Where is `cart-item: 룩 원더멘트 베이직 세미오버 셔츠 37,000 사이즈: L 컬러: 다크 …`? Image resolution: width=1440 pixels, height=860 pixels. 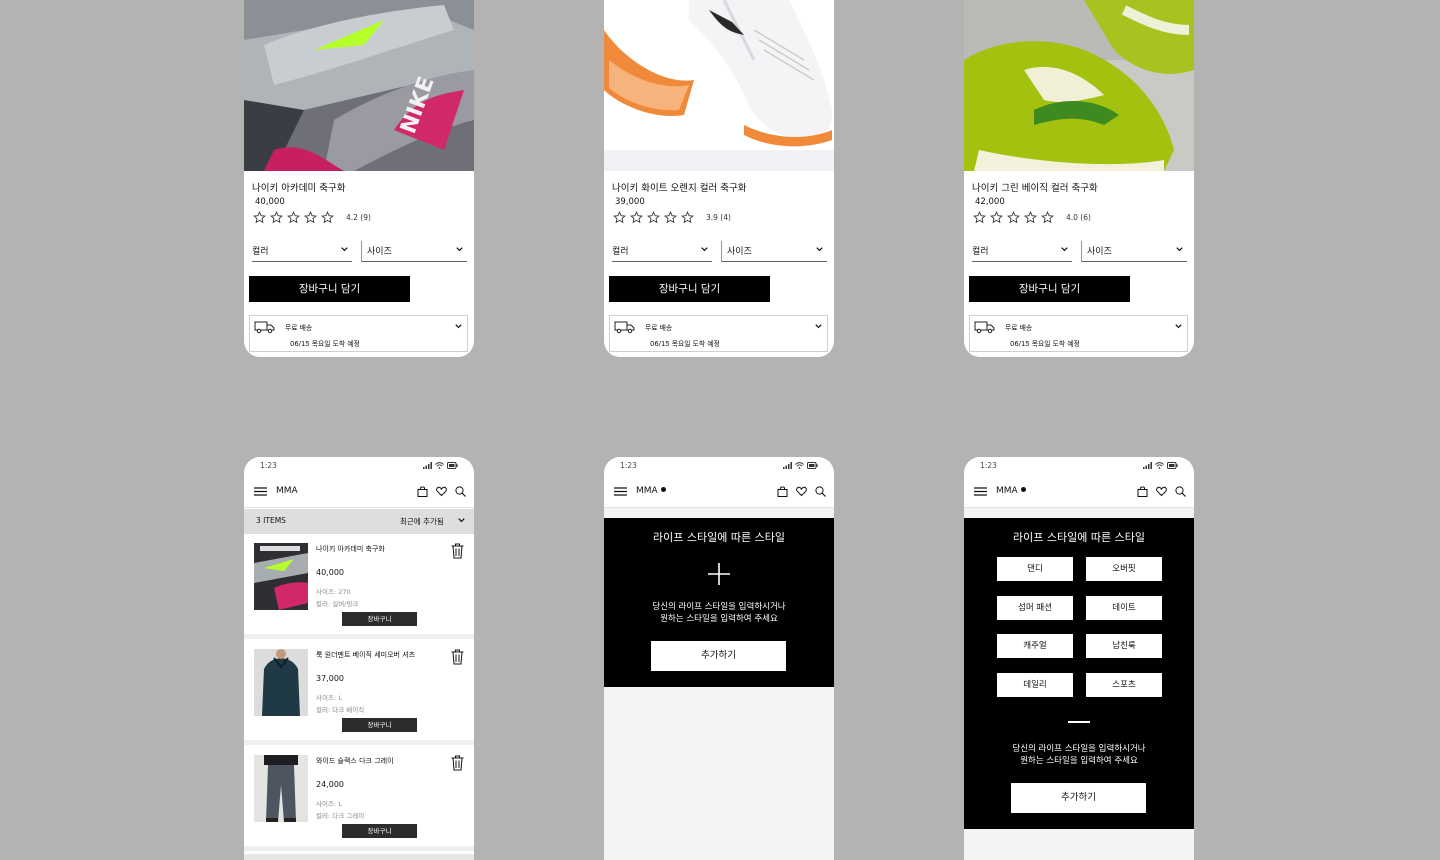 cart-item: 룩 원더멘트 베이직 세미오버 셔츠 37,000 사이즈: L 컬러: 다크 … is located at coordinates (359, 693).